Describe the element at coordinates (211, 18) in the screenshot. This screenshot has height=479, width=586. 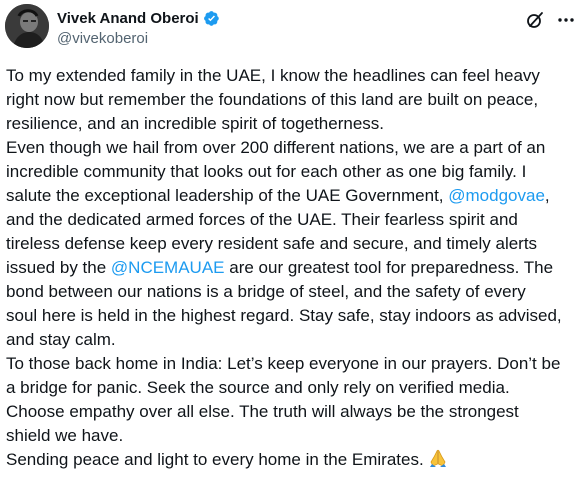
I see `verified-badge-icon` at that location.